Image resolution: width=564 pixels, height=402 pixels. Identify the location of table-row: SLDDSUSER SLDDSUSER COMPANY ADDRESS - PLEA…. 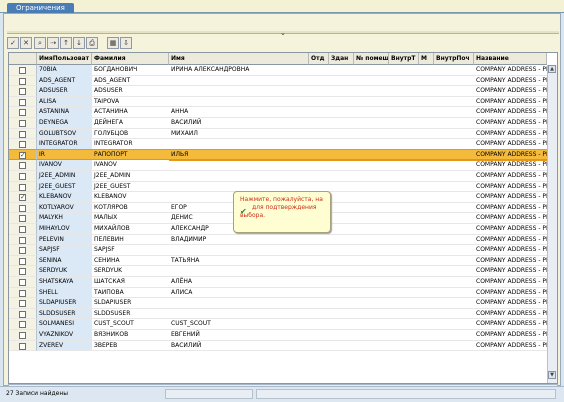
(283, 314).